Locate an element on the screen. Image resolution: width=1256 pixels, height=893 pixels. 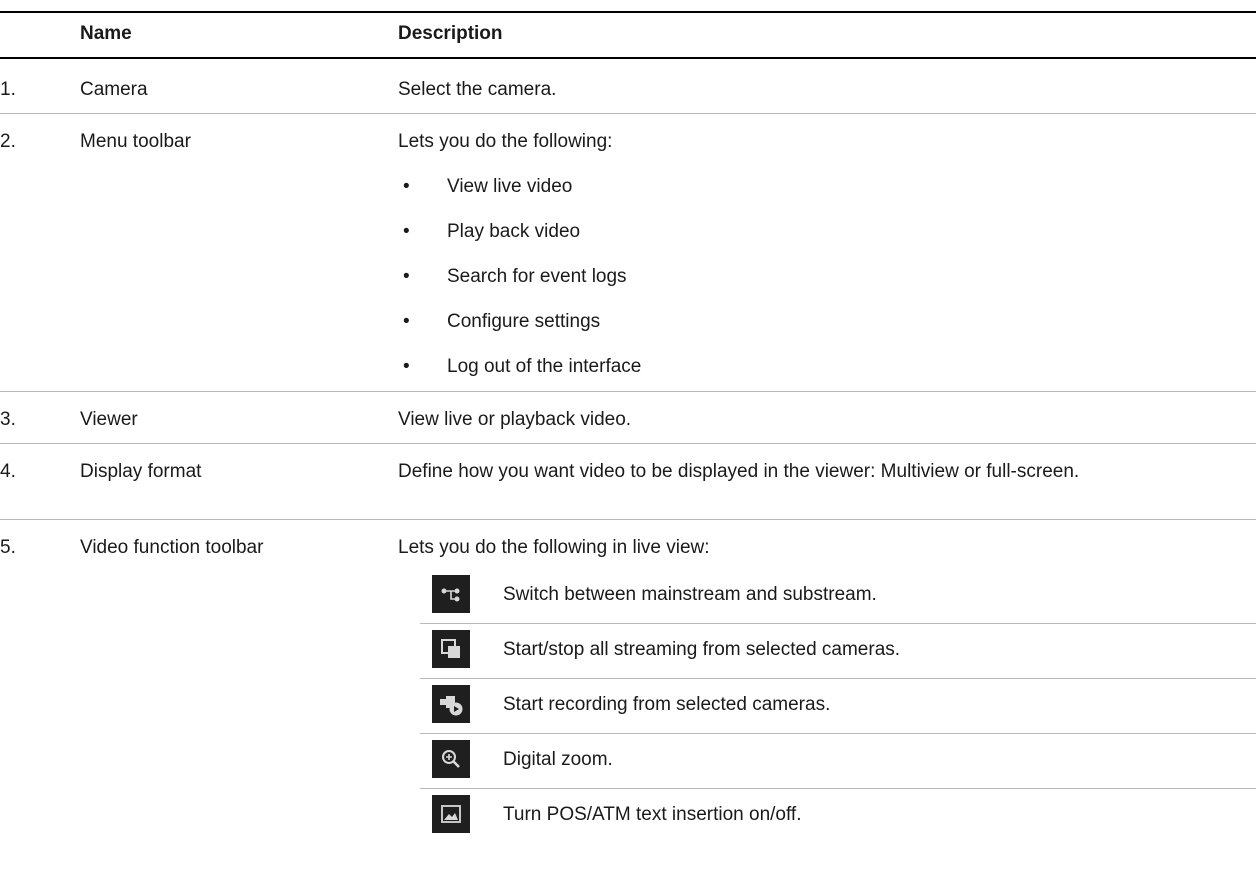
header-rule is located at coordinates (628, 58).